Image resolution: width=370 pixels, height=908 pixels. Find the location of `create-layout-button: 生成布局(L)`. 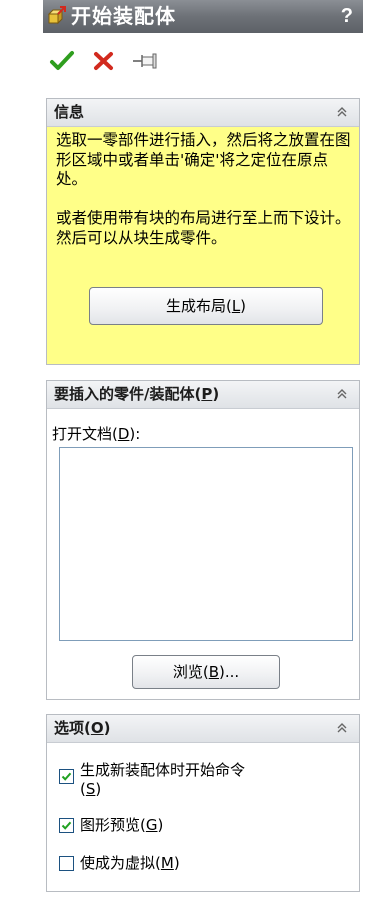

create-layout-button: 生成布局(L) is located at coordinates (206, 306).